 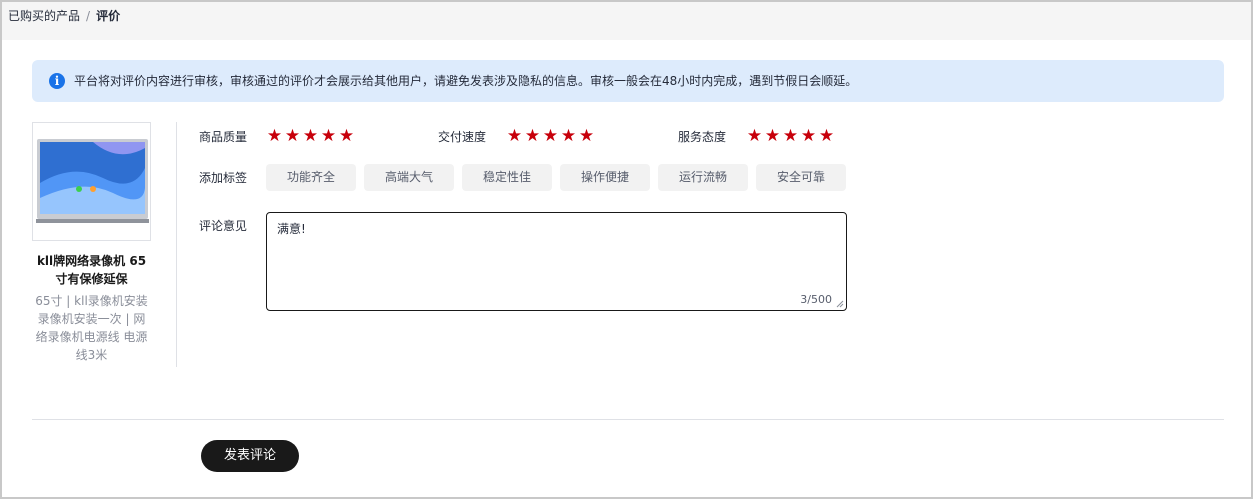 I want to click on tag-list: 功能齐全 高端大气 稳定性佳 操作便捷 运行流畅 安全可靠, so click(x=556, y=177).